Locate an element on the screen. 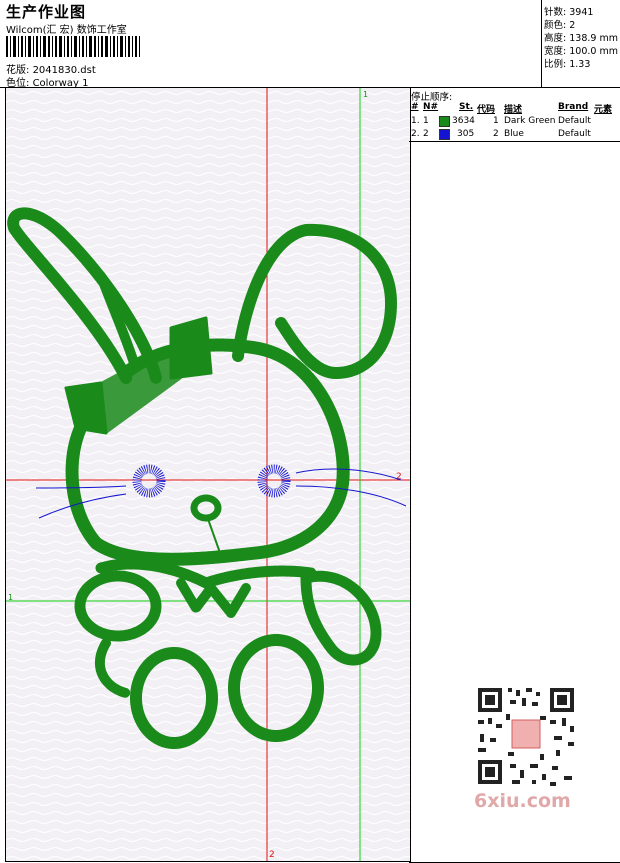 This screenshot has height=863, width=620. stop-sequence-title: 停止顺序: is located at coordinates (432, 97).